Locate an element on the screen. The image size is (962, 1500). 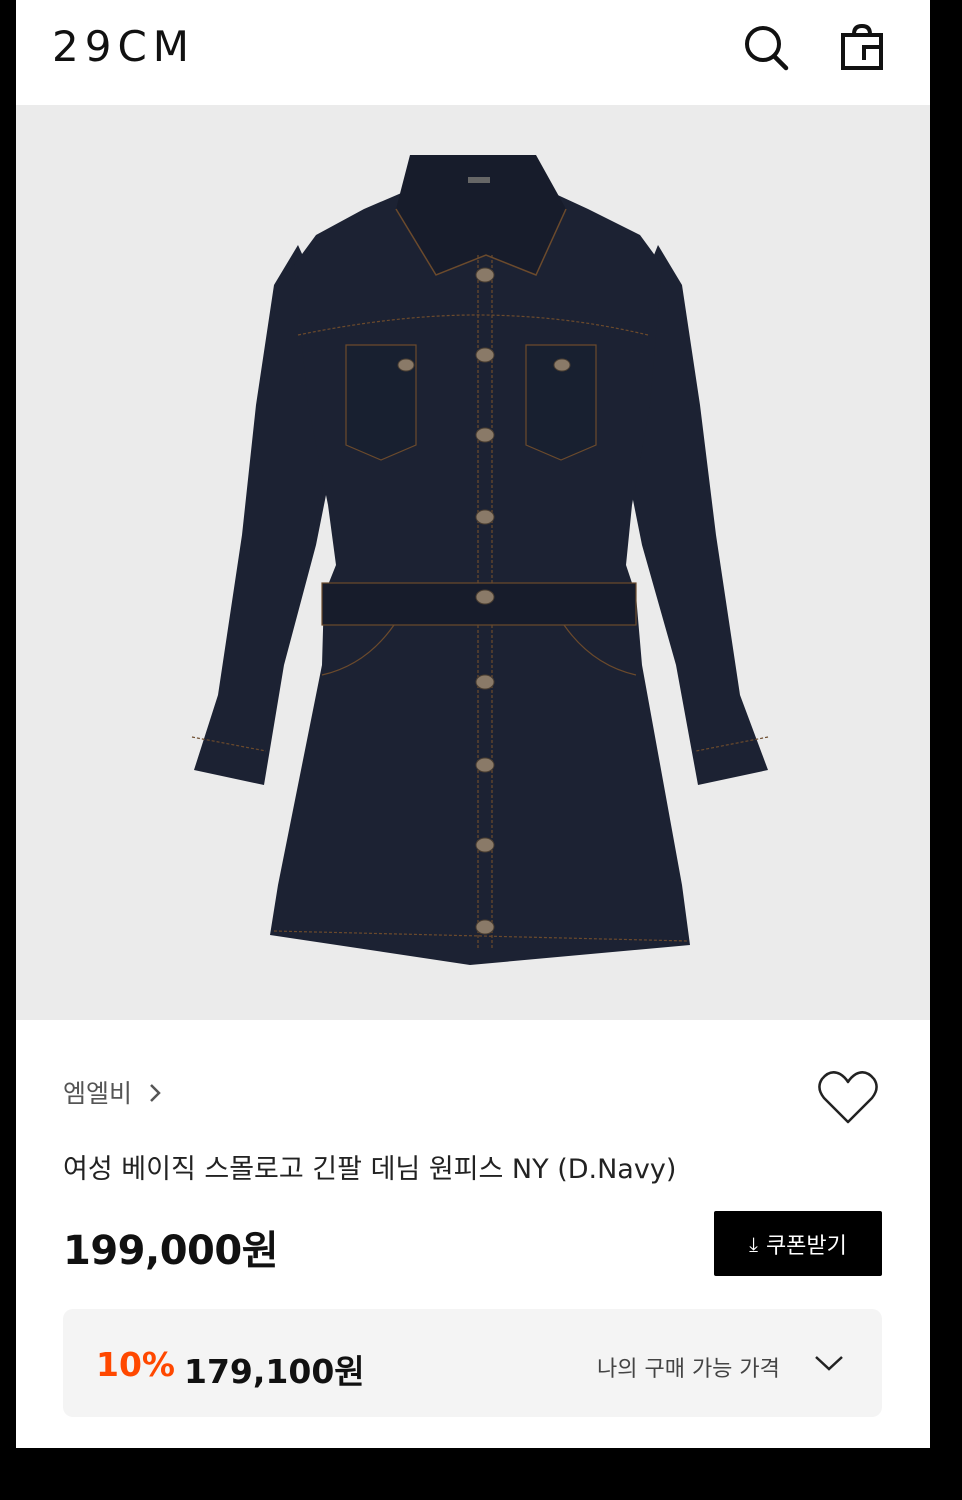
coupon-button: ⤓ 쿠폰받기 is located at coordinates (798, 1243).